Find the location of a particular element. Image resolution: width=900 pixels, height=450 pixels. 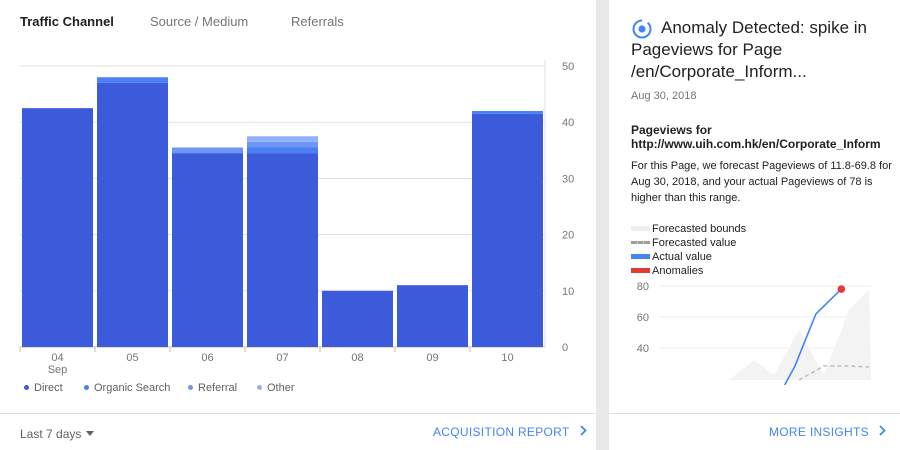

legend-label: Other is located at coordinates (281, 388).